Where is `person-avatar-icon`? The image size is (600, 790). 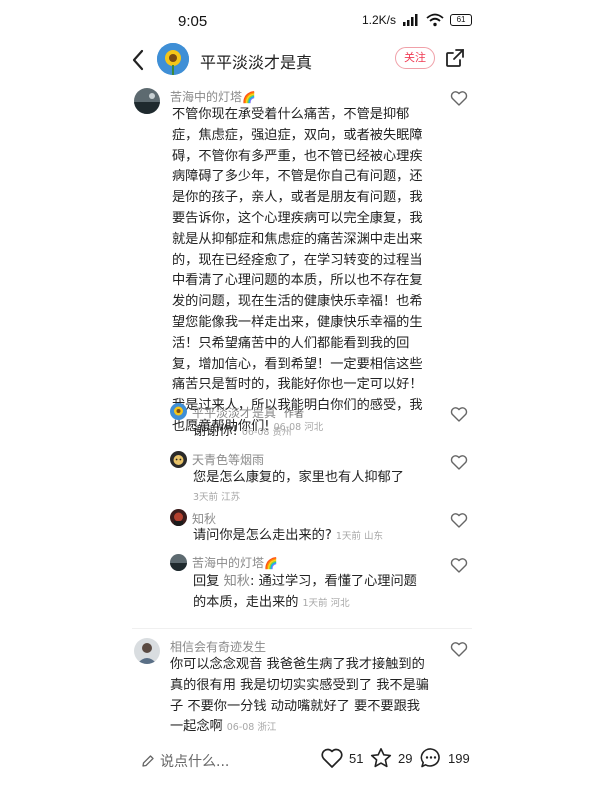 person-avatar-icon is located at coordinates (147, 651).